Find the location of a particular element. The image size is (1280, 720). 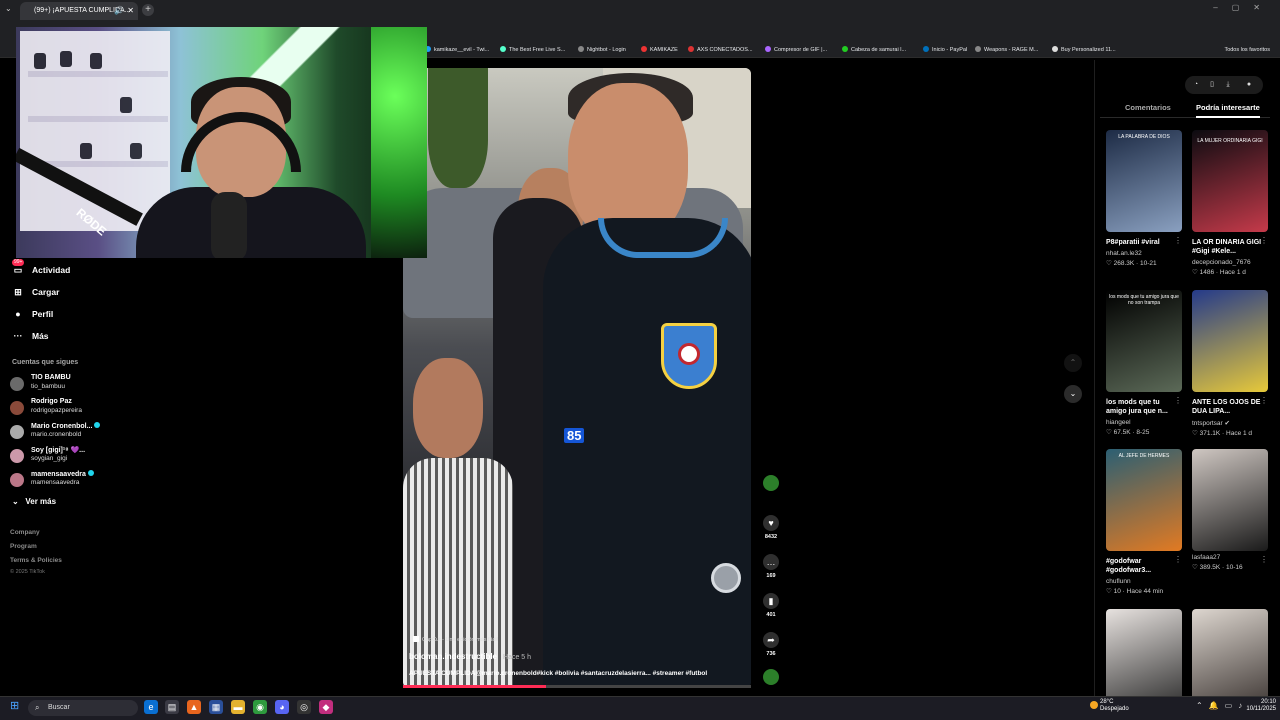

user-avatar: ● is located at coordinates (1249, 85).